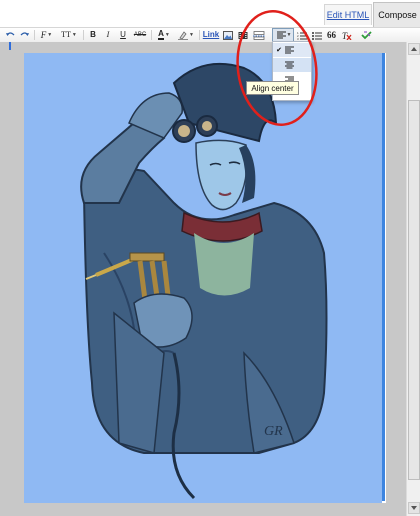 The width and height of the screenshot is (420, 516). What do you see at coordinates (383, 277) in the screenshot?
I see `selection-edge-bar` at bounding box center [383, 277].